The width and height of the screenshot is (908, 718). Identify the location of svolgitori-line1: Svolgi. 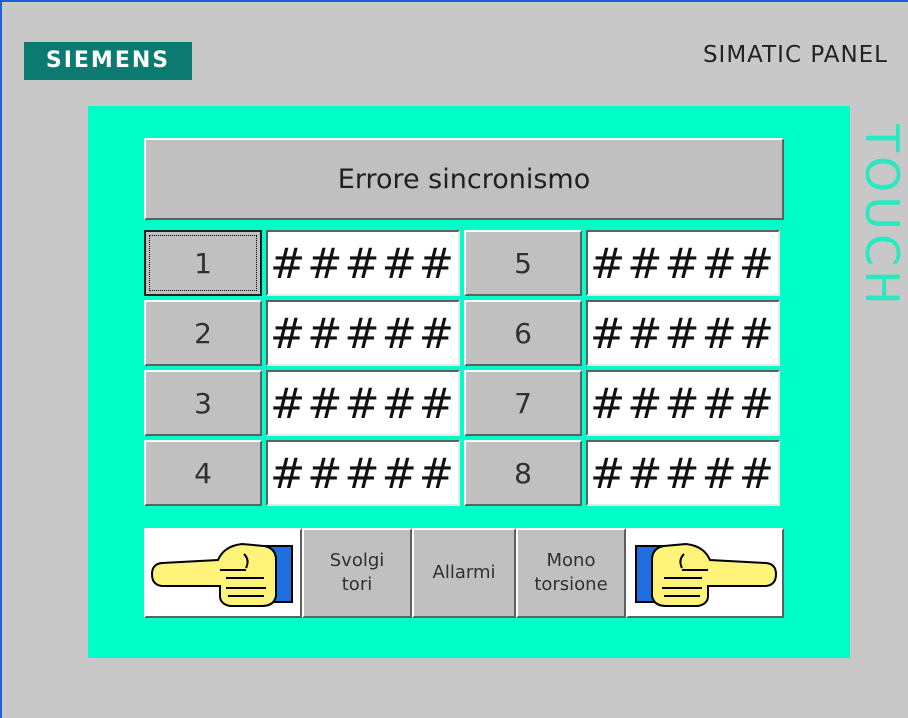
(357, 560).